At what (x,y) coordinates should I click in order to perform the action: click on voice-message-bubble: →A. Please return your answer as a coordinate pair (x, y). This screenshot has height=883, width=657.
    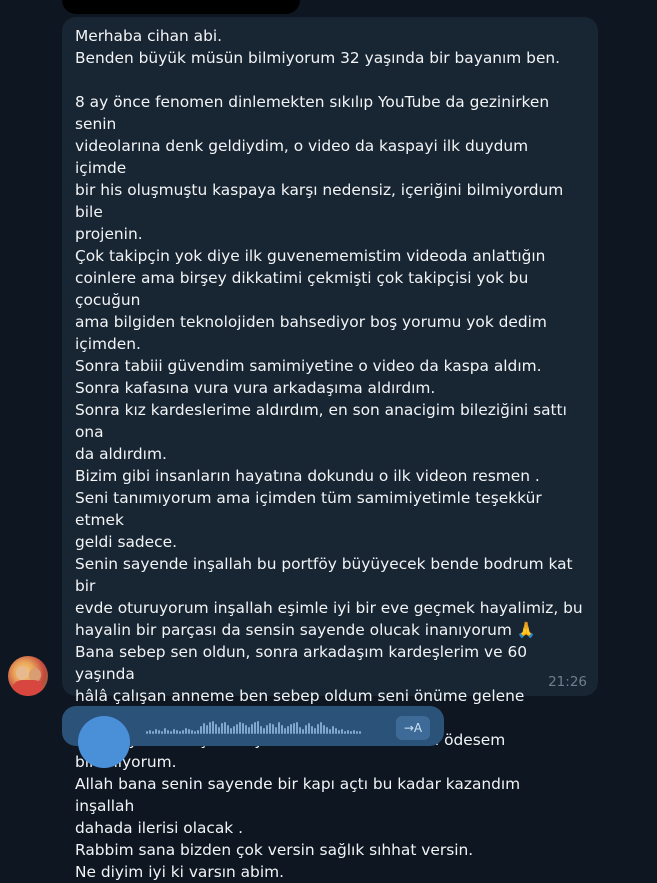
    Looking at the image, I should click on (253, 737).